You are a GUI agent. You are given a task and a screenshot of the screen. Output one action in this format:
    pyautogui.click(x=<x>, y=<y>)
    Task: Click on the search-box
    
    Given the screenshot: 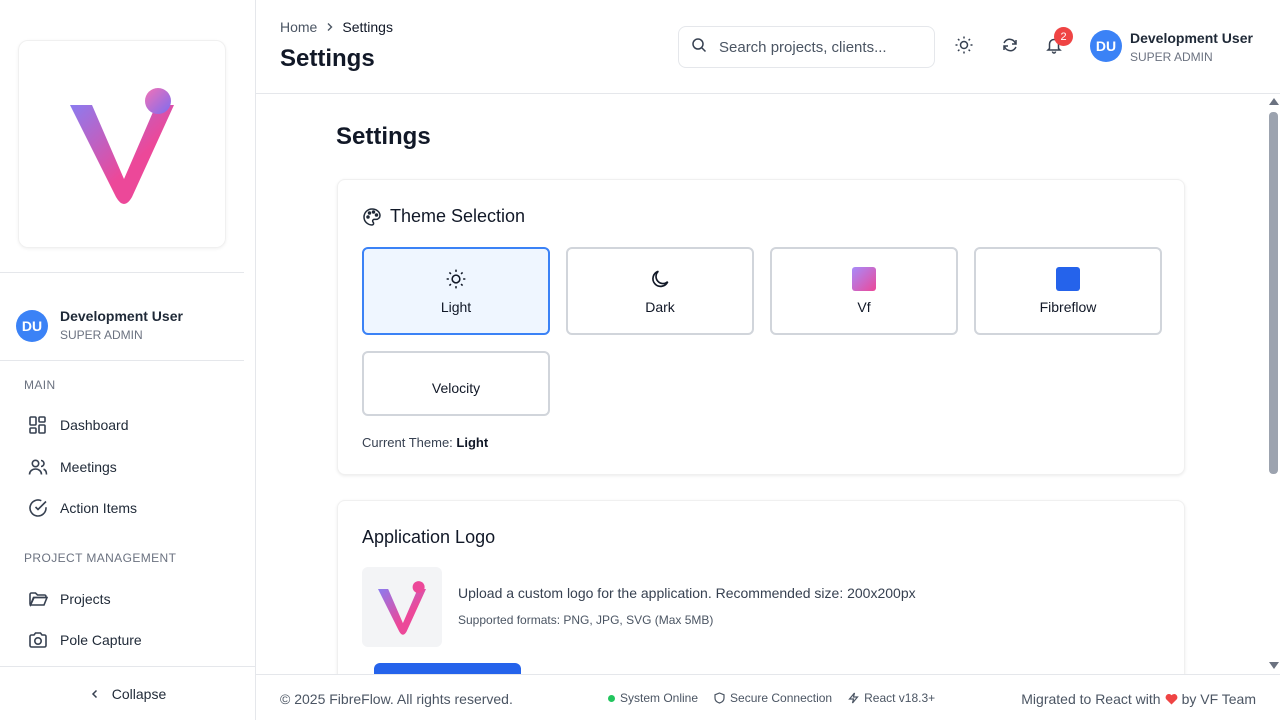 What is the action you would take?
    pyautogui.click(x=806, y=47)
    